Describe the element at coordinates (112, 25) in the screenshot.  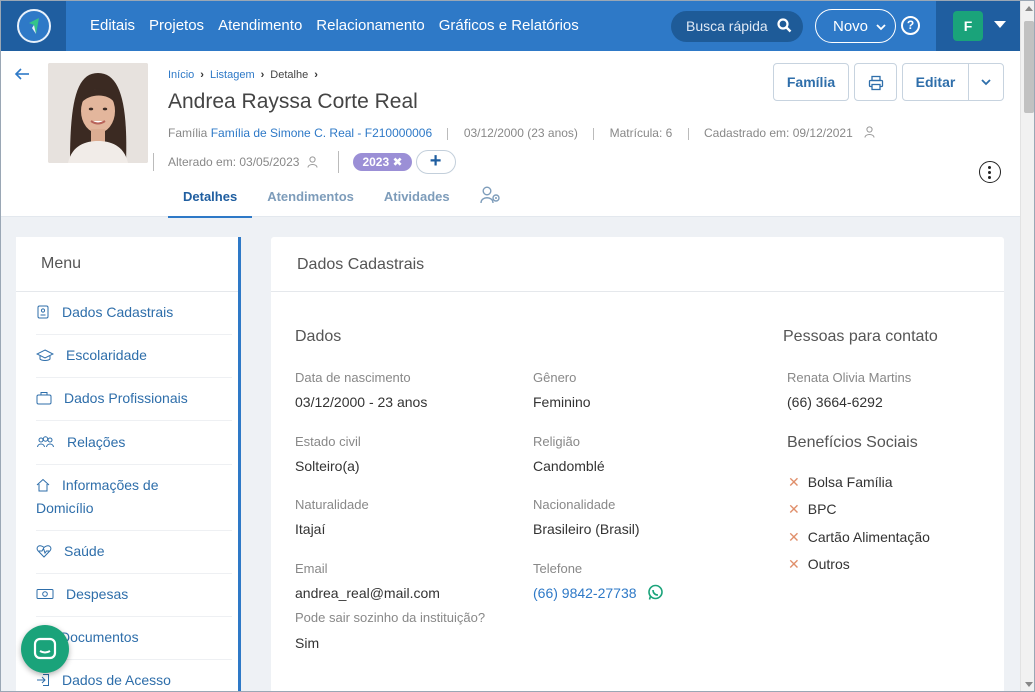
I see `nav-editais: Editais` at that location.